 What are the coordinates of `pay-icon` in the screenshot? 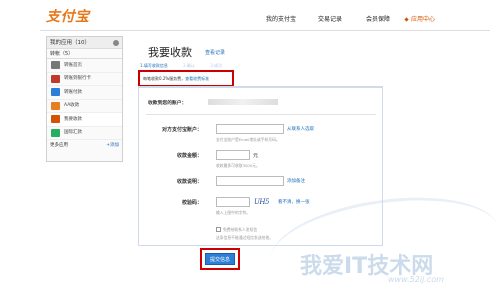 It's located at (55, 92).